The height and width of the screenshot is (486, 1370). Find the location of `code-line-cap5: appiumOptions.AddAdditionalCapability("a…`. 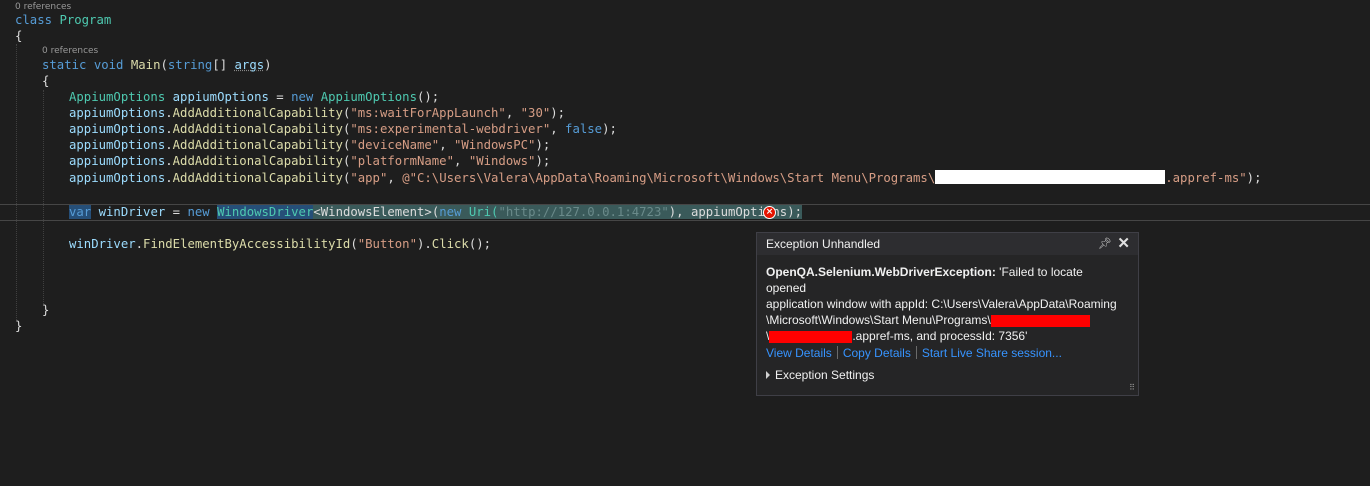

code-line-cap5: appiumOptions.AddAdditionalCapability("a… is located at coordinates (665, 178).